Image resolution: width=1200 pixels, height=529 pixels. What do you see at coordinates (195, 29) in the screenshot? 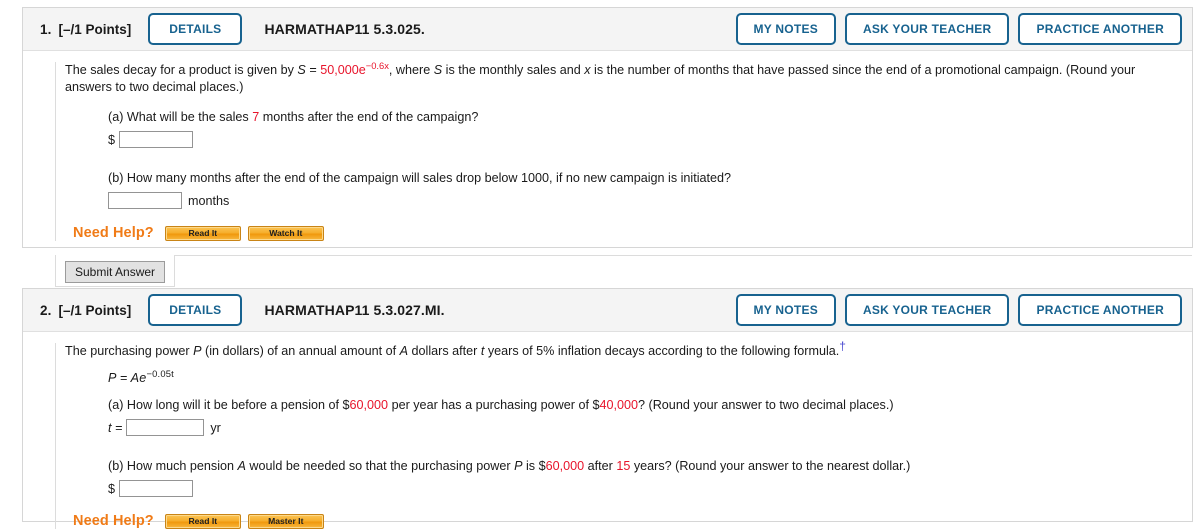
I see `details-button-1: DETAILS` at bounding box center [195, 29].